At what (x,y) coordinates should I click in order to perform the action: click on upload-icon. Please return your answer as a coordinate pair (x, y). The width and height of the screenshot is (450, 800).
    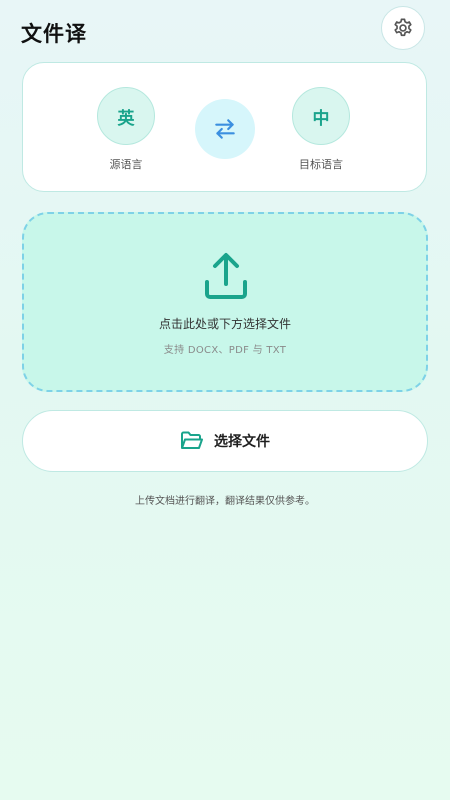
    Looking at the image, I should click on (226, 276).